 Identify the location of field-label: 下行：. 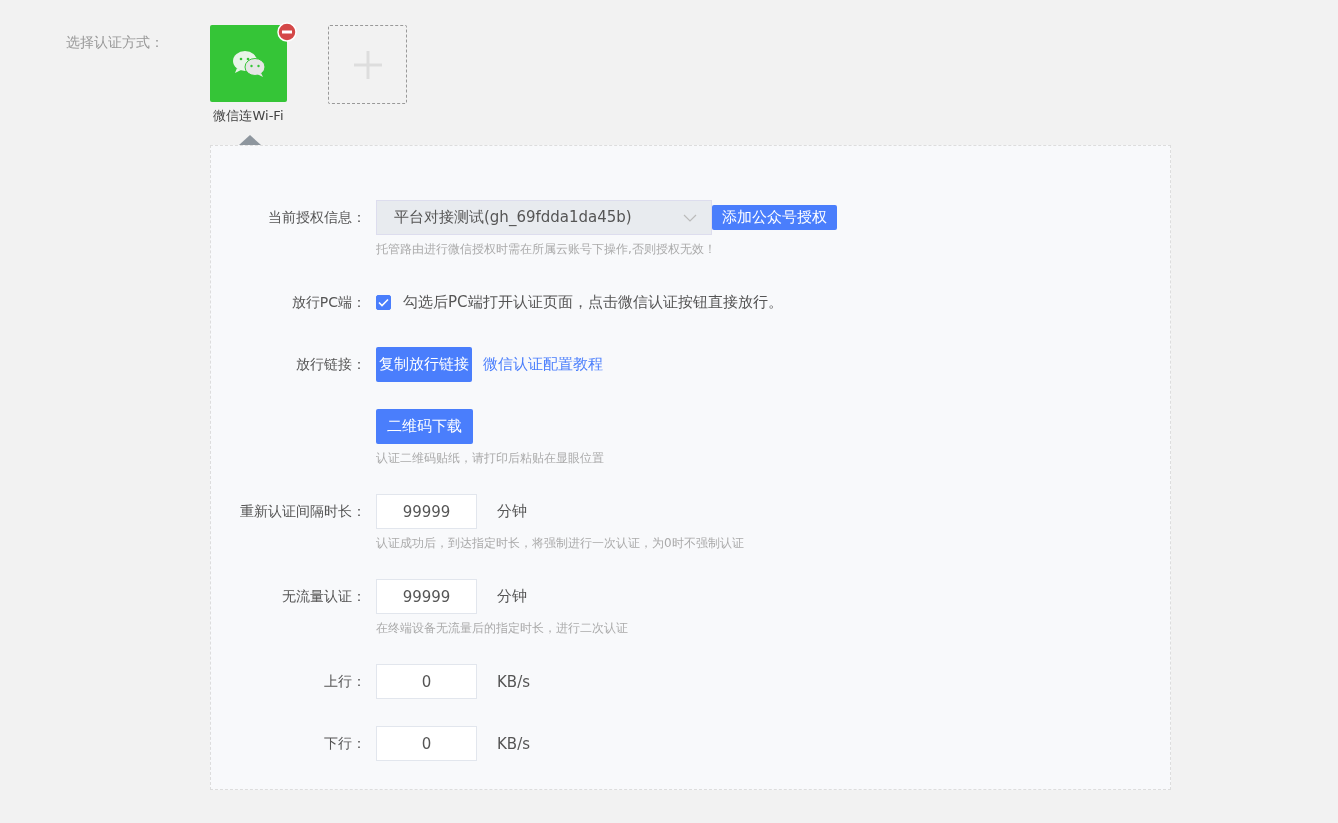
(344, 743).